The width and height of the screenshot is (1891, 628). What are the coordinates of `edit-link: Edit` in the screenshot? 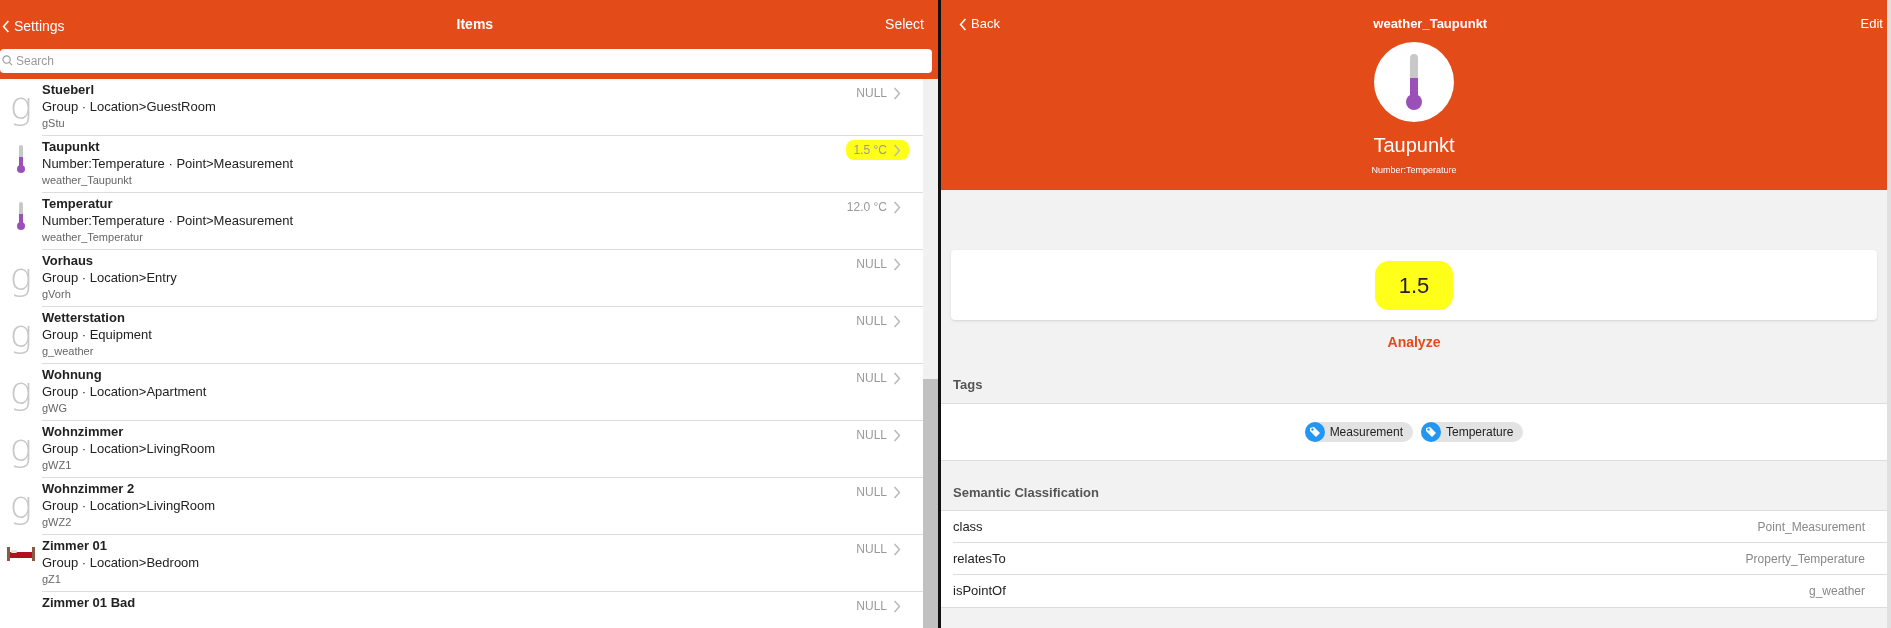 It's located at (1871, 24).